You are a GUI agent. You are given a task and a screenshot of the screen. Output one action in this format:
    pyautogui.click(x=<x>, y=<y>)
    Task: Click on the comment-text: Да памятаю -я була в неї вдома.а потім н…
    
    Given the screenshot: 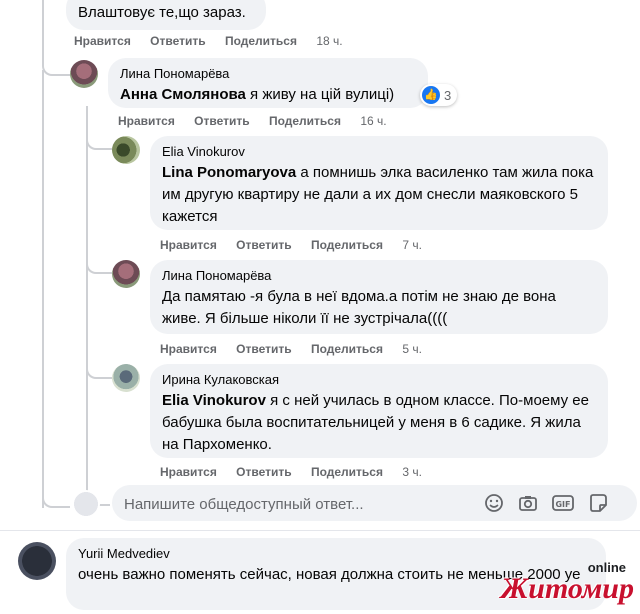 What is the action you would take?
    pyautogui.click(x=359, y=307)
    